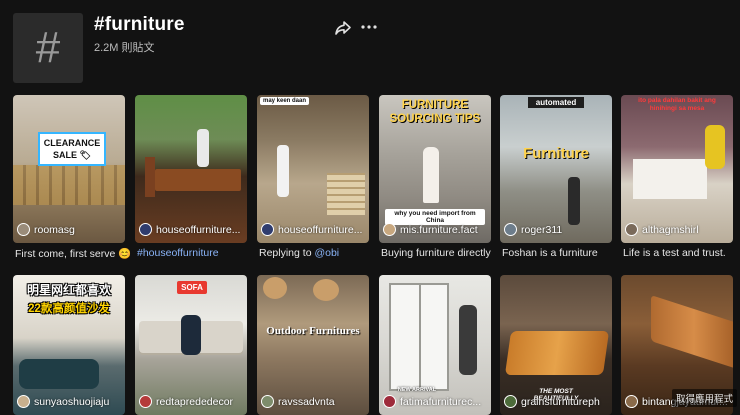 Image resolution: width=740 pixels, height=415 pixels. Describe the element at coordinates (313, 345) in the screenshot. I see `video-thumbnail: Outdoor Furnitures ravssadvnta` at that location.